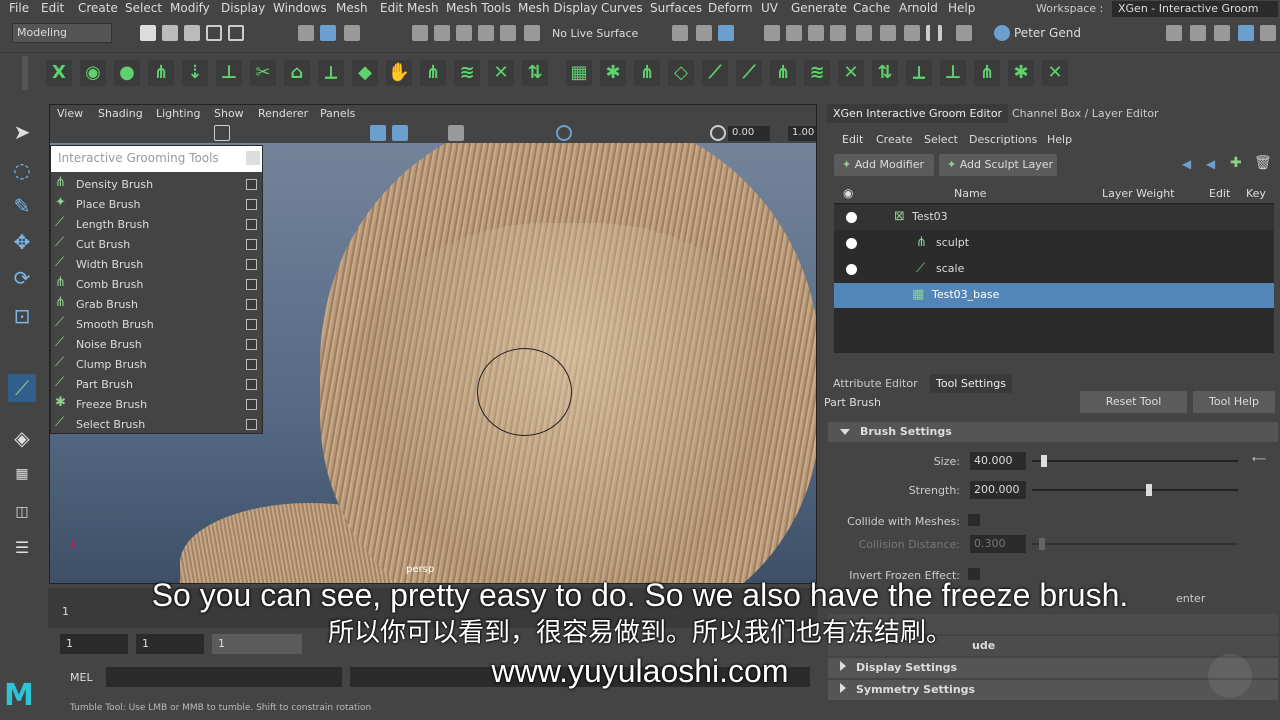  I want to click on render-globals-icon, so click(838, 33).